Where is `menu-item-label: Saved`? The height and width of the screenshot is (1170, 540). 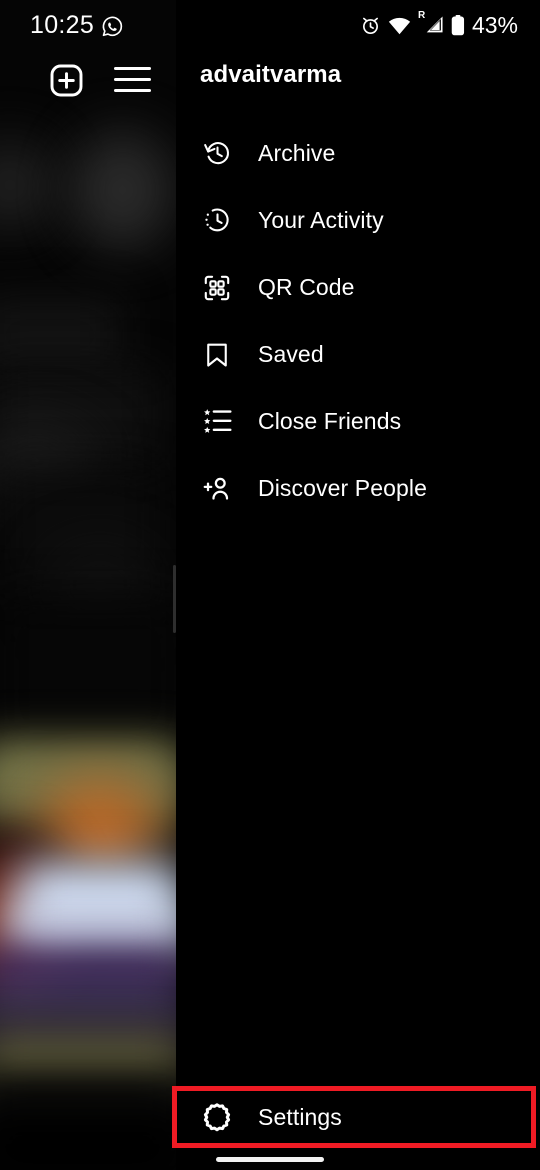 menu-item-label: Saved is located at coordinates (291, 354).